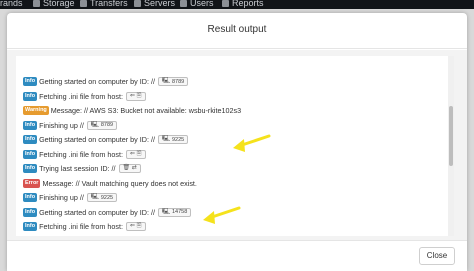  I want to click on reports-icon, so click(225, 3).